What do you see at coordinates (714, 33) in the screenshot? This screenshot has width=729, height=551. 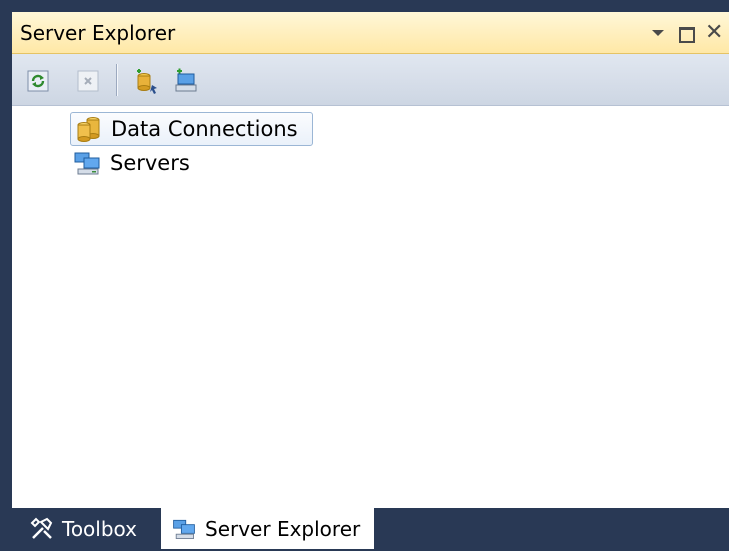 I see `close-icon: ✕` at bounding box center [714, 33].